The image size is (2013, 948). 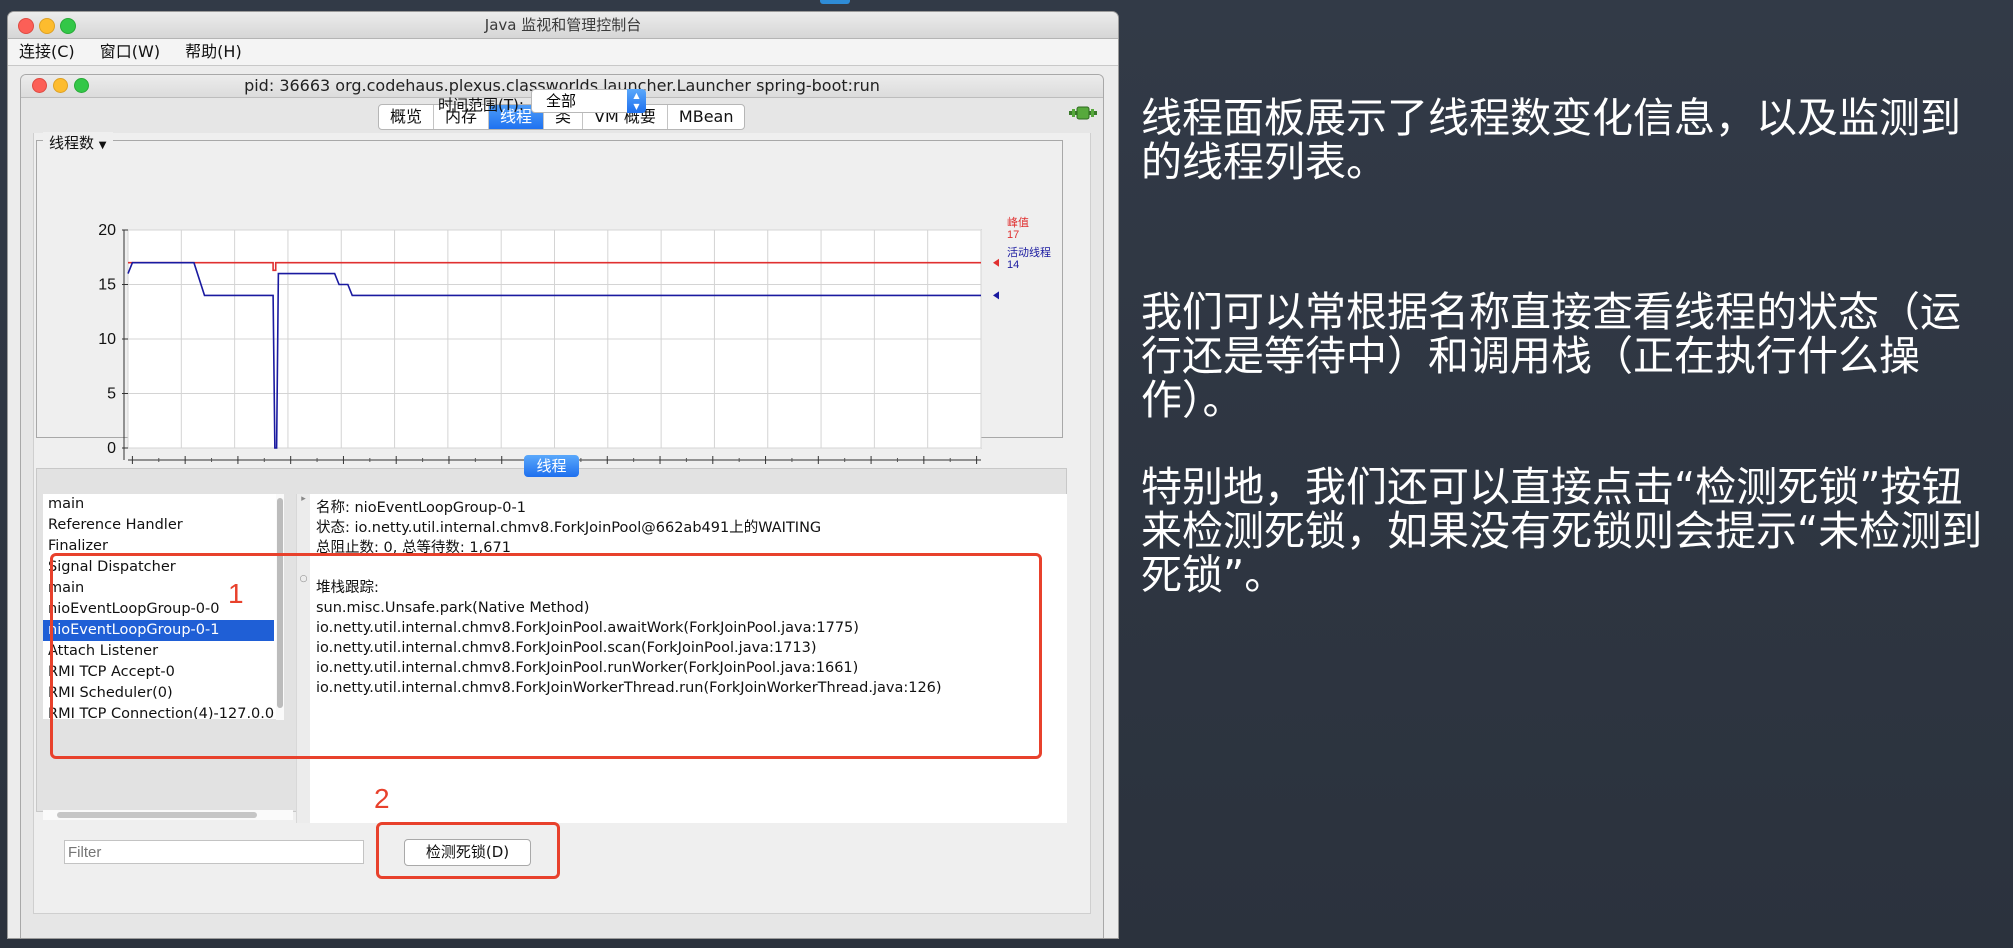 What do you see at coordinates (1013, 235) in the screenshot?
I see `legend-series-value: 17` at bounding box center [1013, 235].